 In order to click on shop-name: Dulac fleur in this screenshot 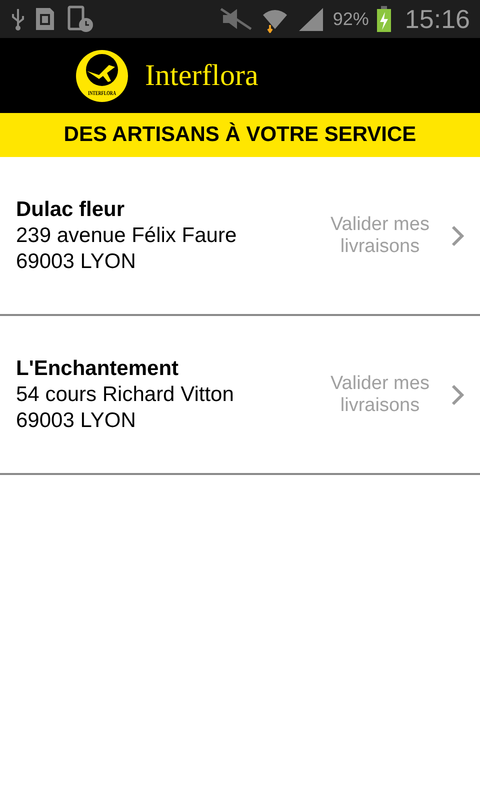, I will do `click(71, 210)`.